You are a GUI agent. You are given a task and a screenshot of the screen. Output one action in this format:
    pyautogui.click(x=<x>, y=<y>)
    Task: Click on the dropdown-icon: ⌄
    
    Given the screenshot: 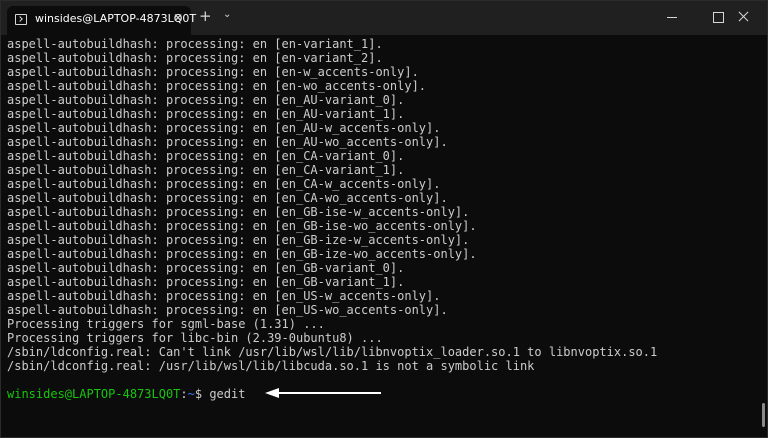 What is the action you would take?
    pyautogui.click(x=227, y=14)
    